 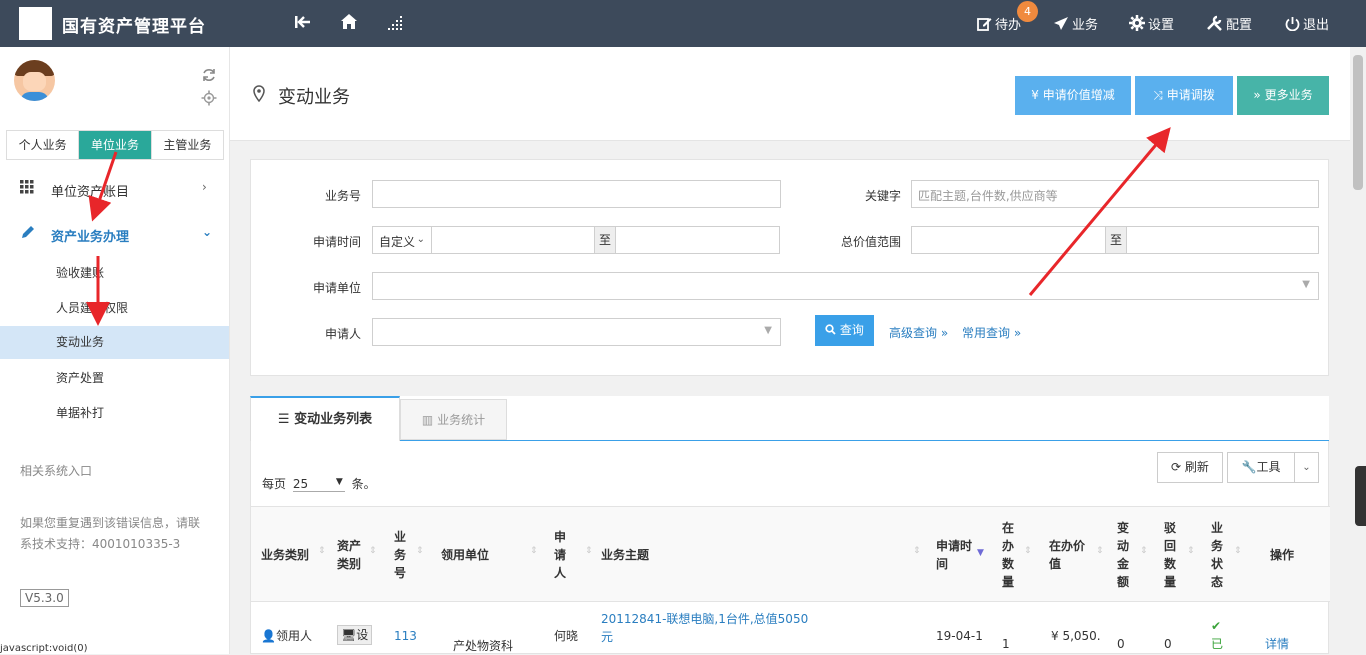 What do you see at coordinates (845, 286) in the screenshot?
I see `unit-select: ▼` at bounding box center [845, 286].